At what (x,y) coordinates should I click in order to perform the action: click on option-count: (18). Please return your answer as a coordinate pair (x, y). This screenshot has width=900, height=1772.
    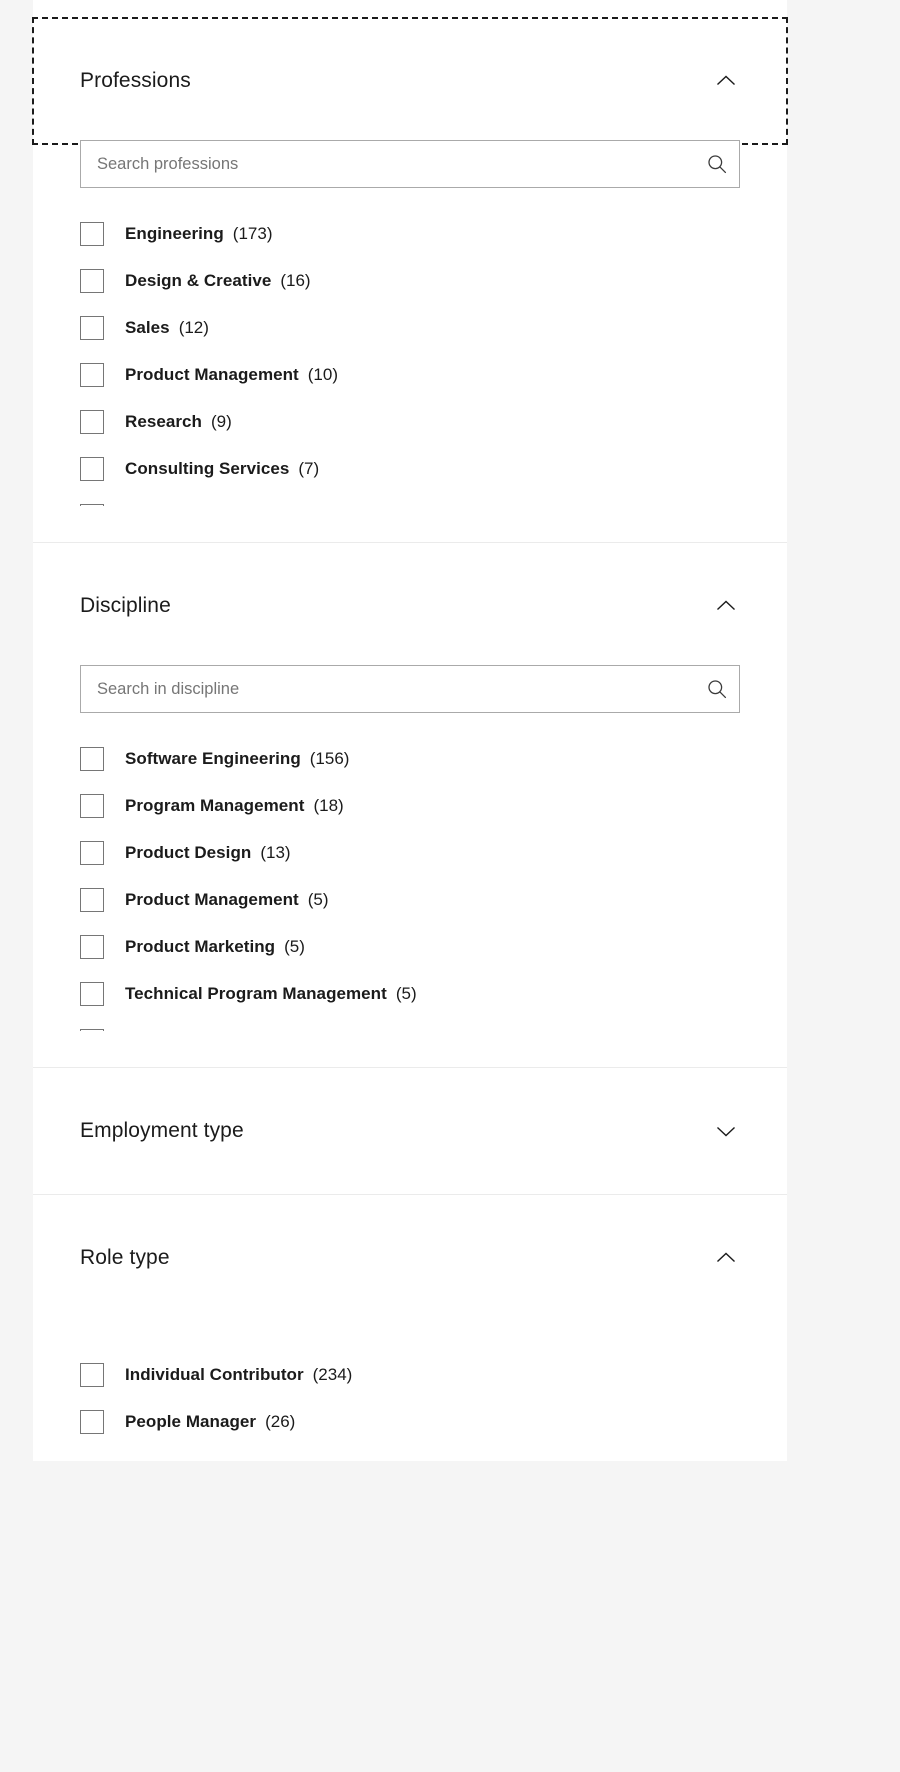
    Looking at the image, I should click on (328, 805).